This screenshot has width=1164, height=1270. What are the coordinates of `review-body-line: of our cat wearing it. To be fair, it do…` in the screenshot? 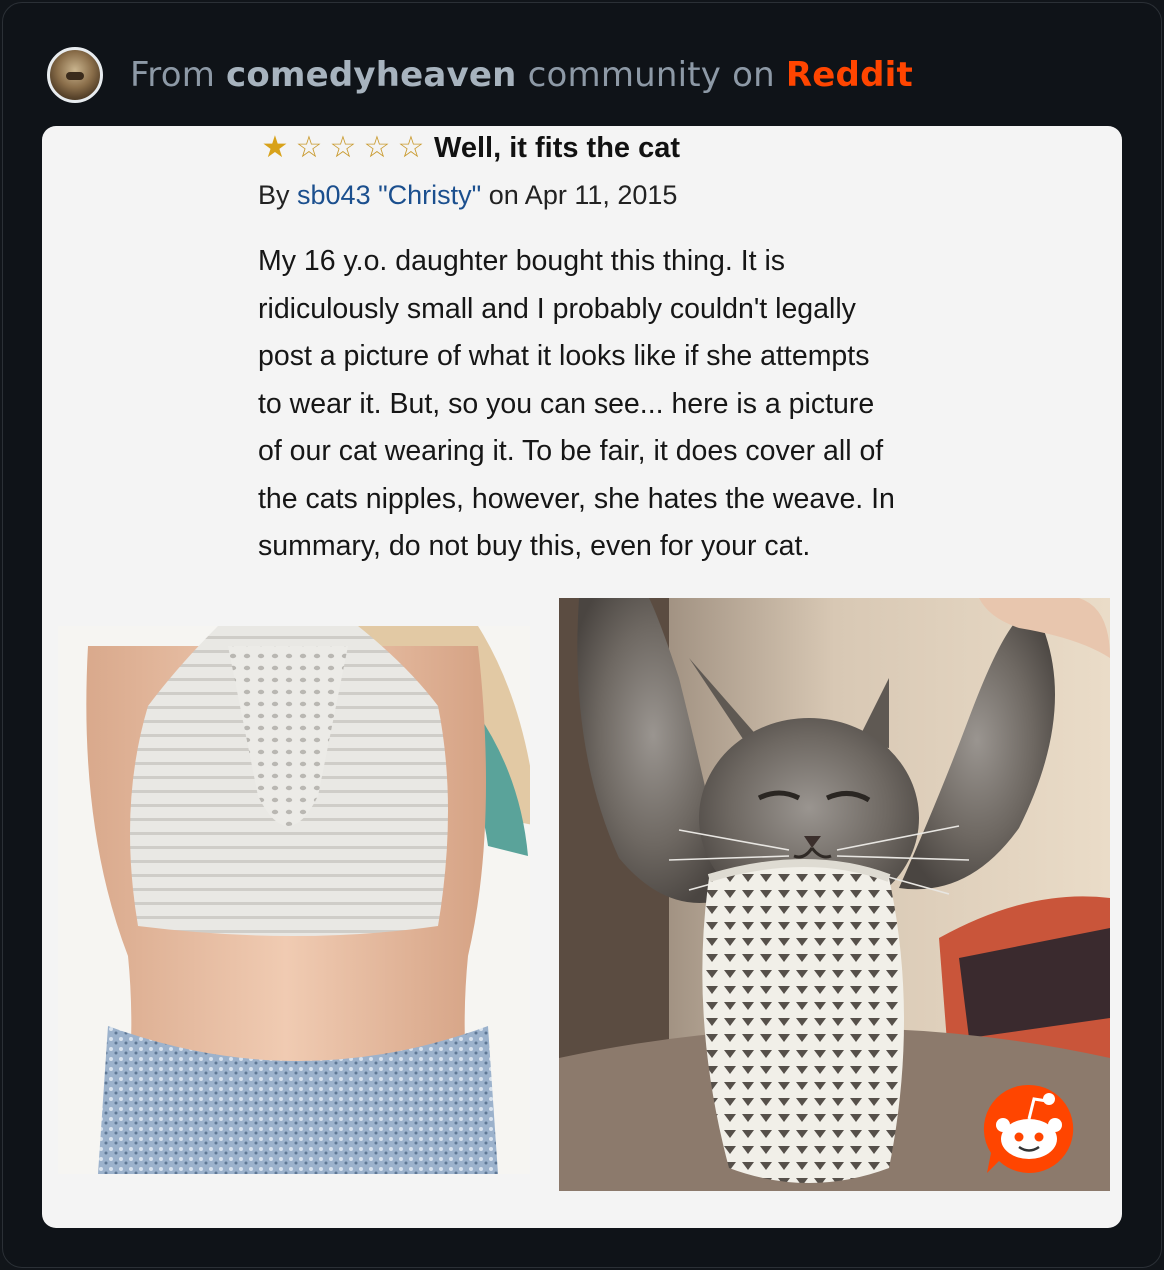 It's located at (571, 451).